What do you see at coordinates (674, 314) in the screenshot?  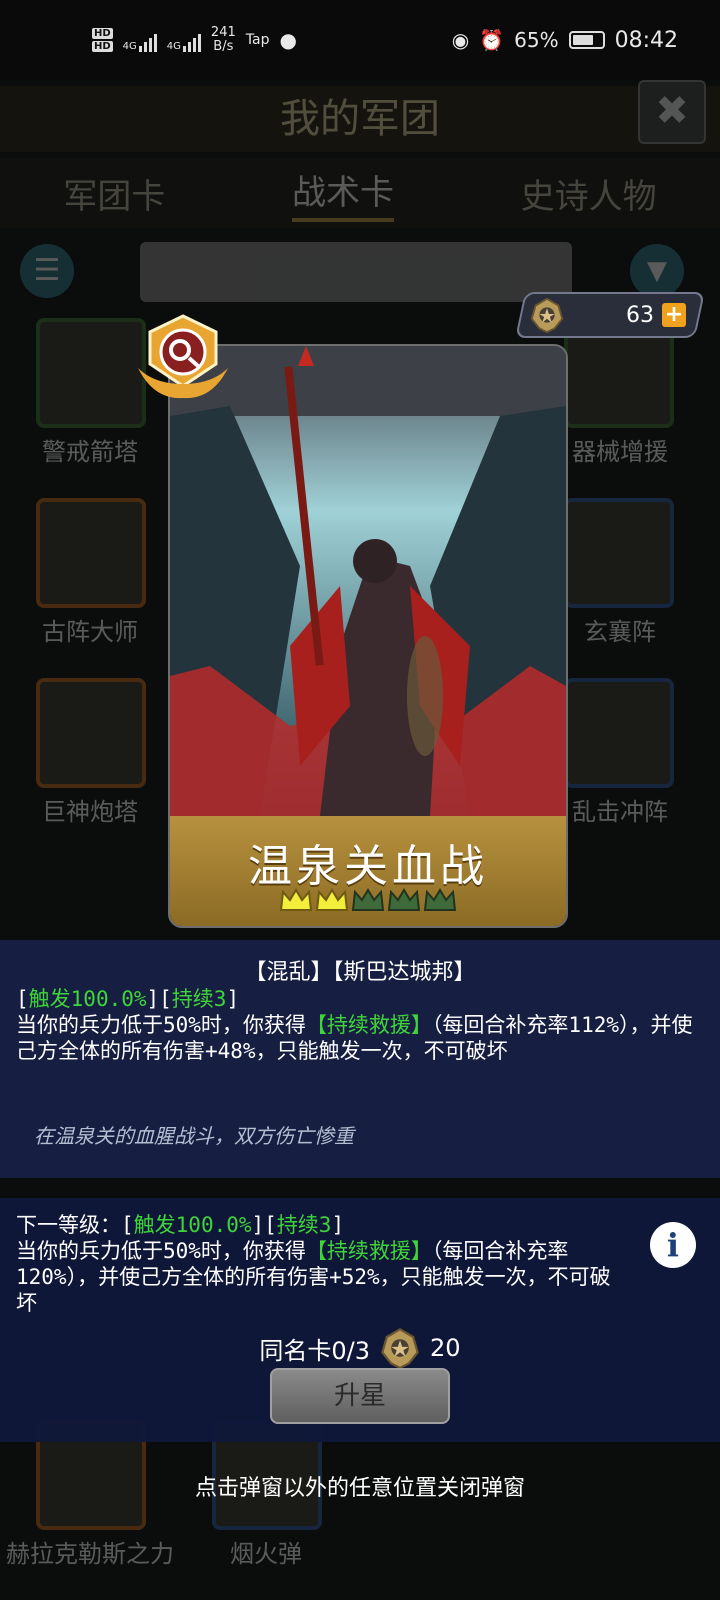 I see `add-currency-button: +` at bounding box center [674, 314].